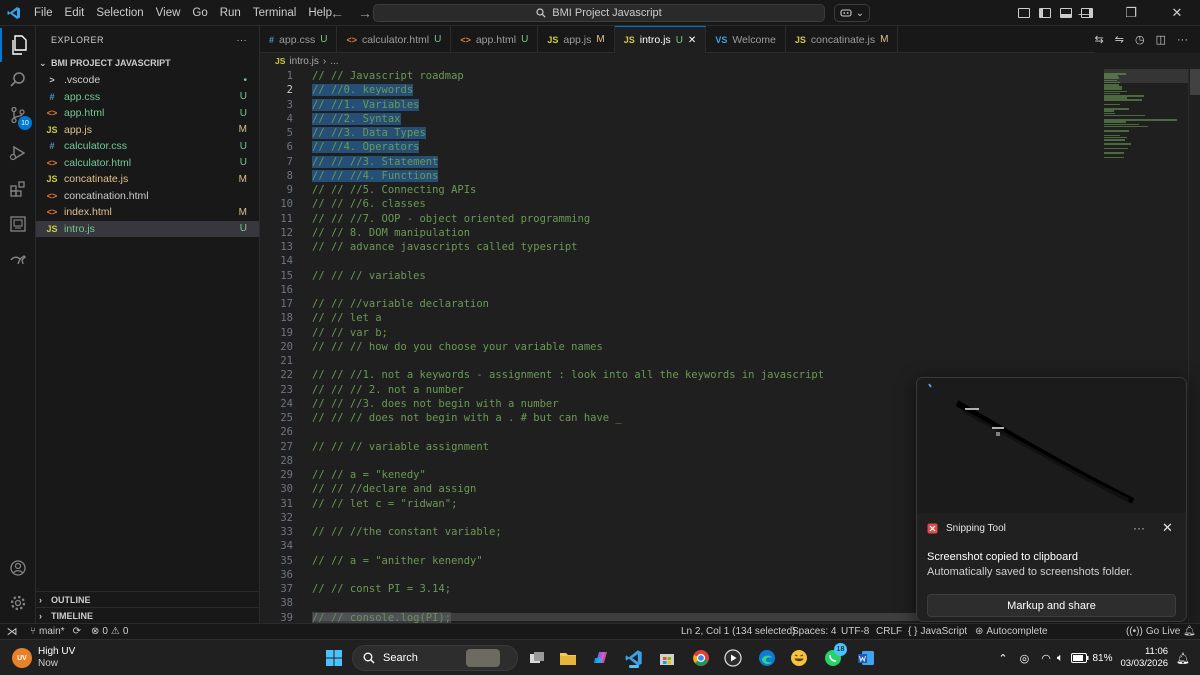  What do you see at coordinates (168, 13) in the screenshot?
I see `menu-item-view: View` at bounding box center [168, 13].